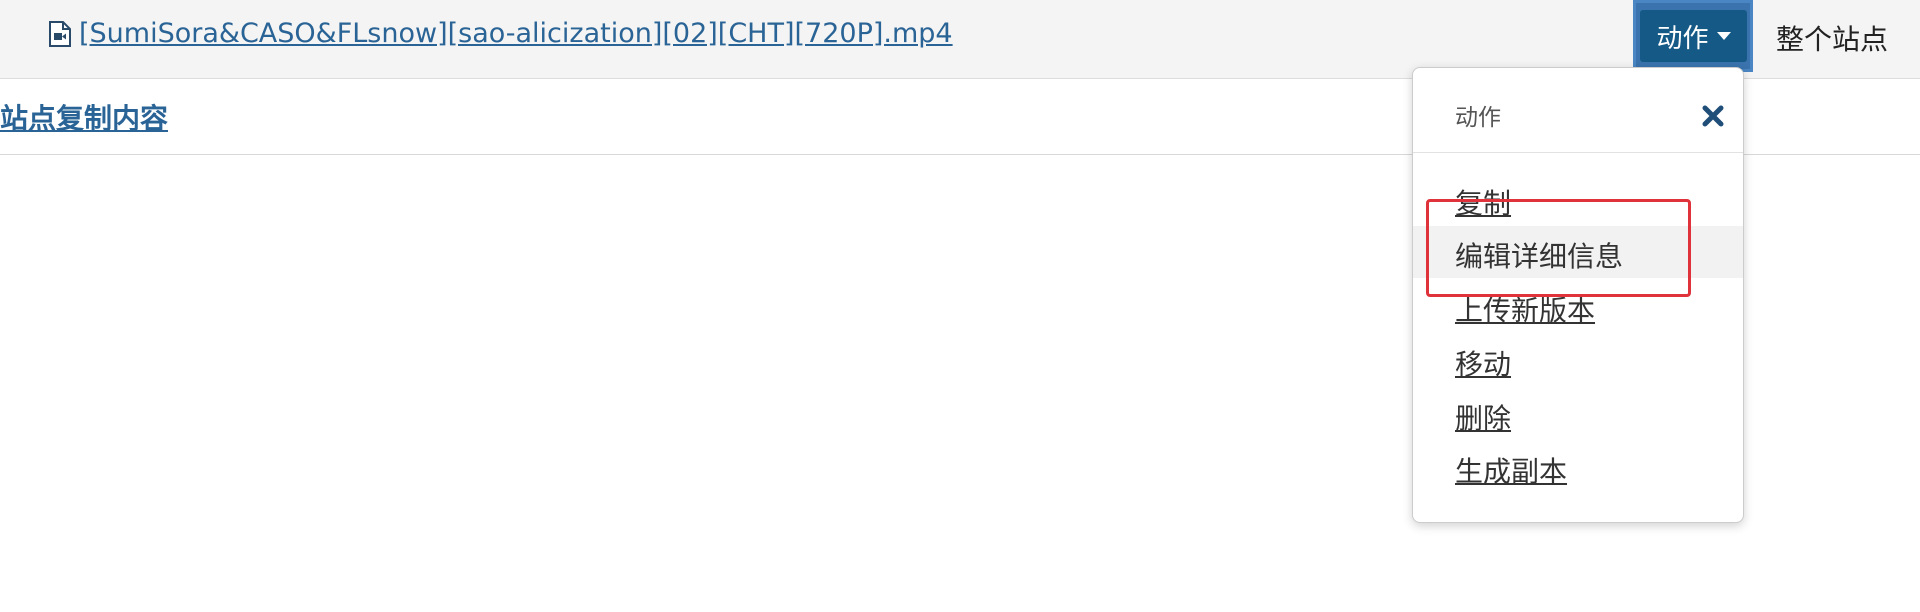  Describe the element at coordinates (1539, 256) in the screenshot. I see `menu-item-label: 编辑详细信息` at that location.